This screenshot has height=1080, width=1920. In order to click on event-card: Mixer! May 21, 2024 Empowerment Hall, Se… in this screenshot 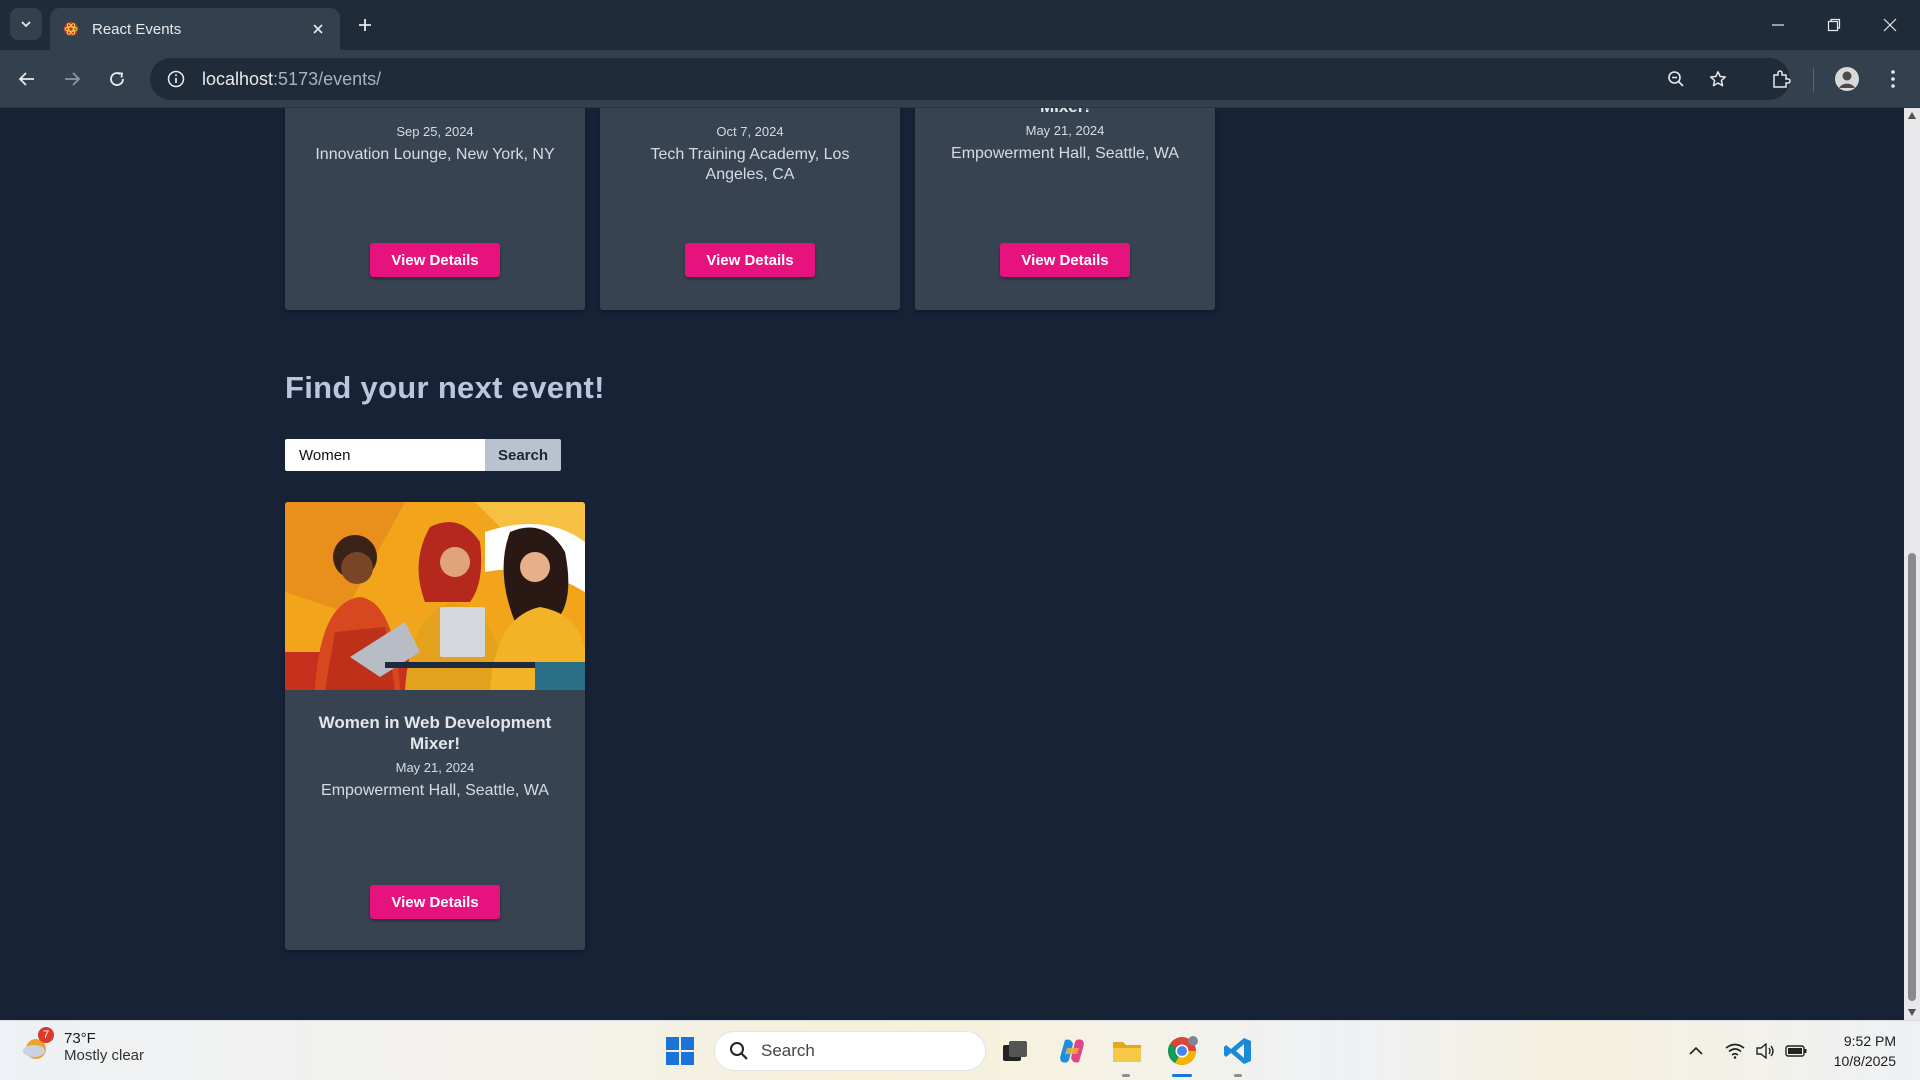, I will do `click(1065, 209)`.